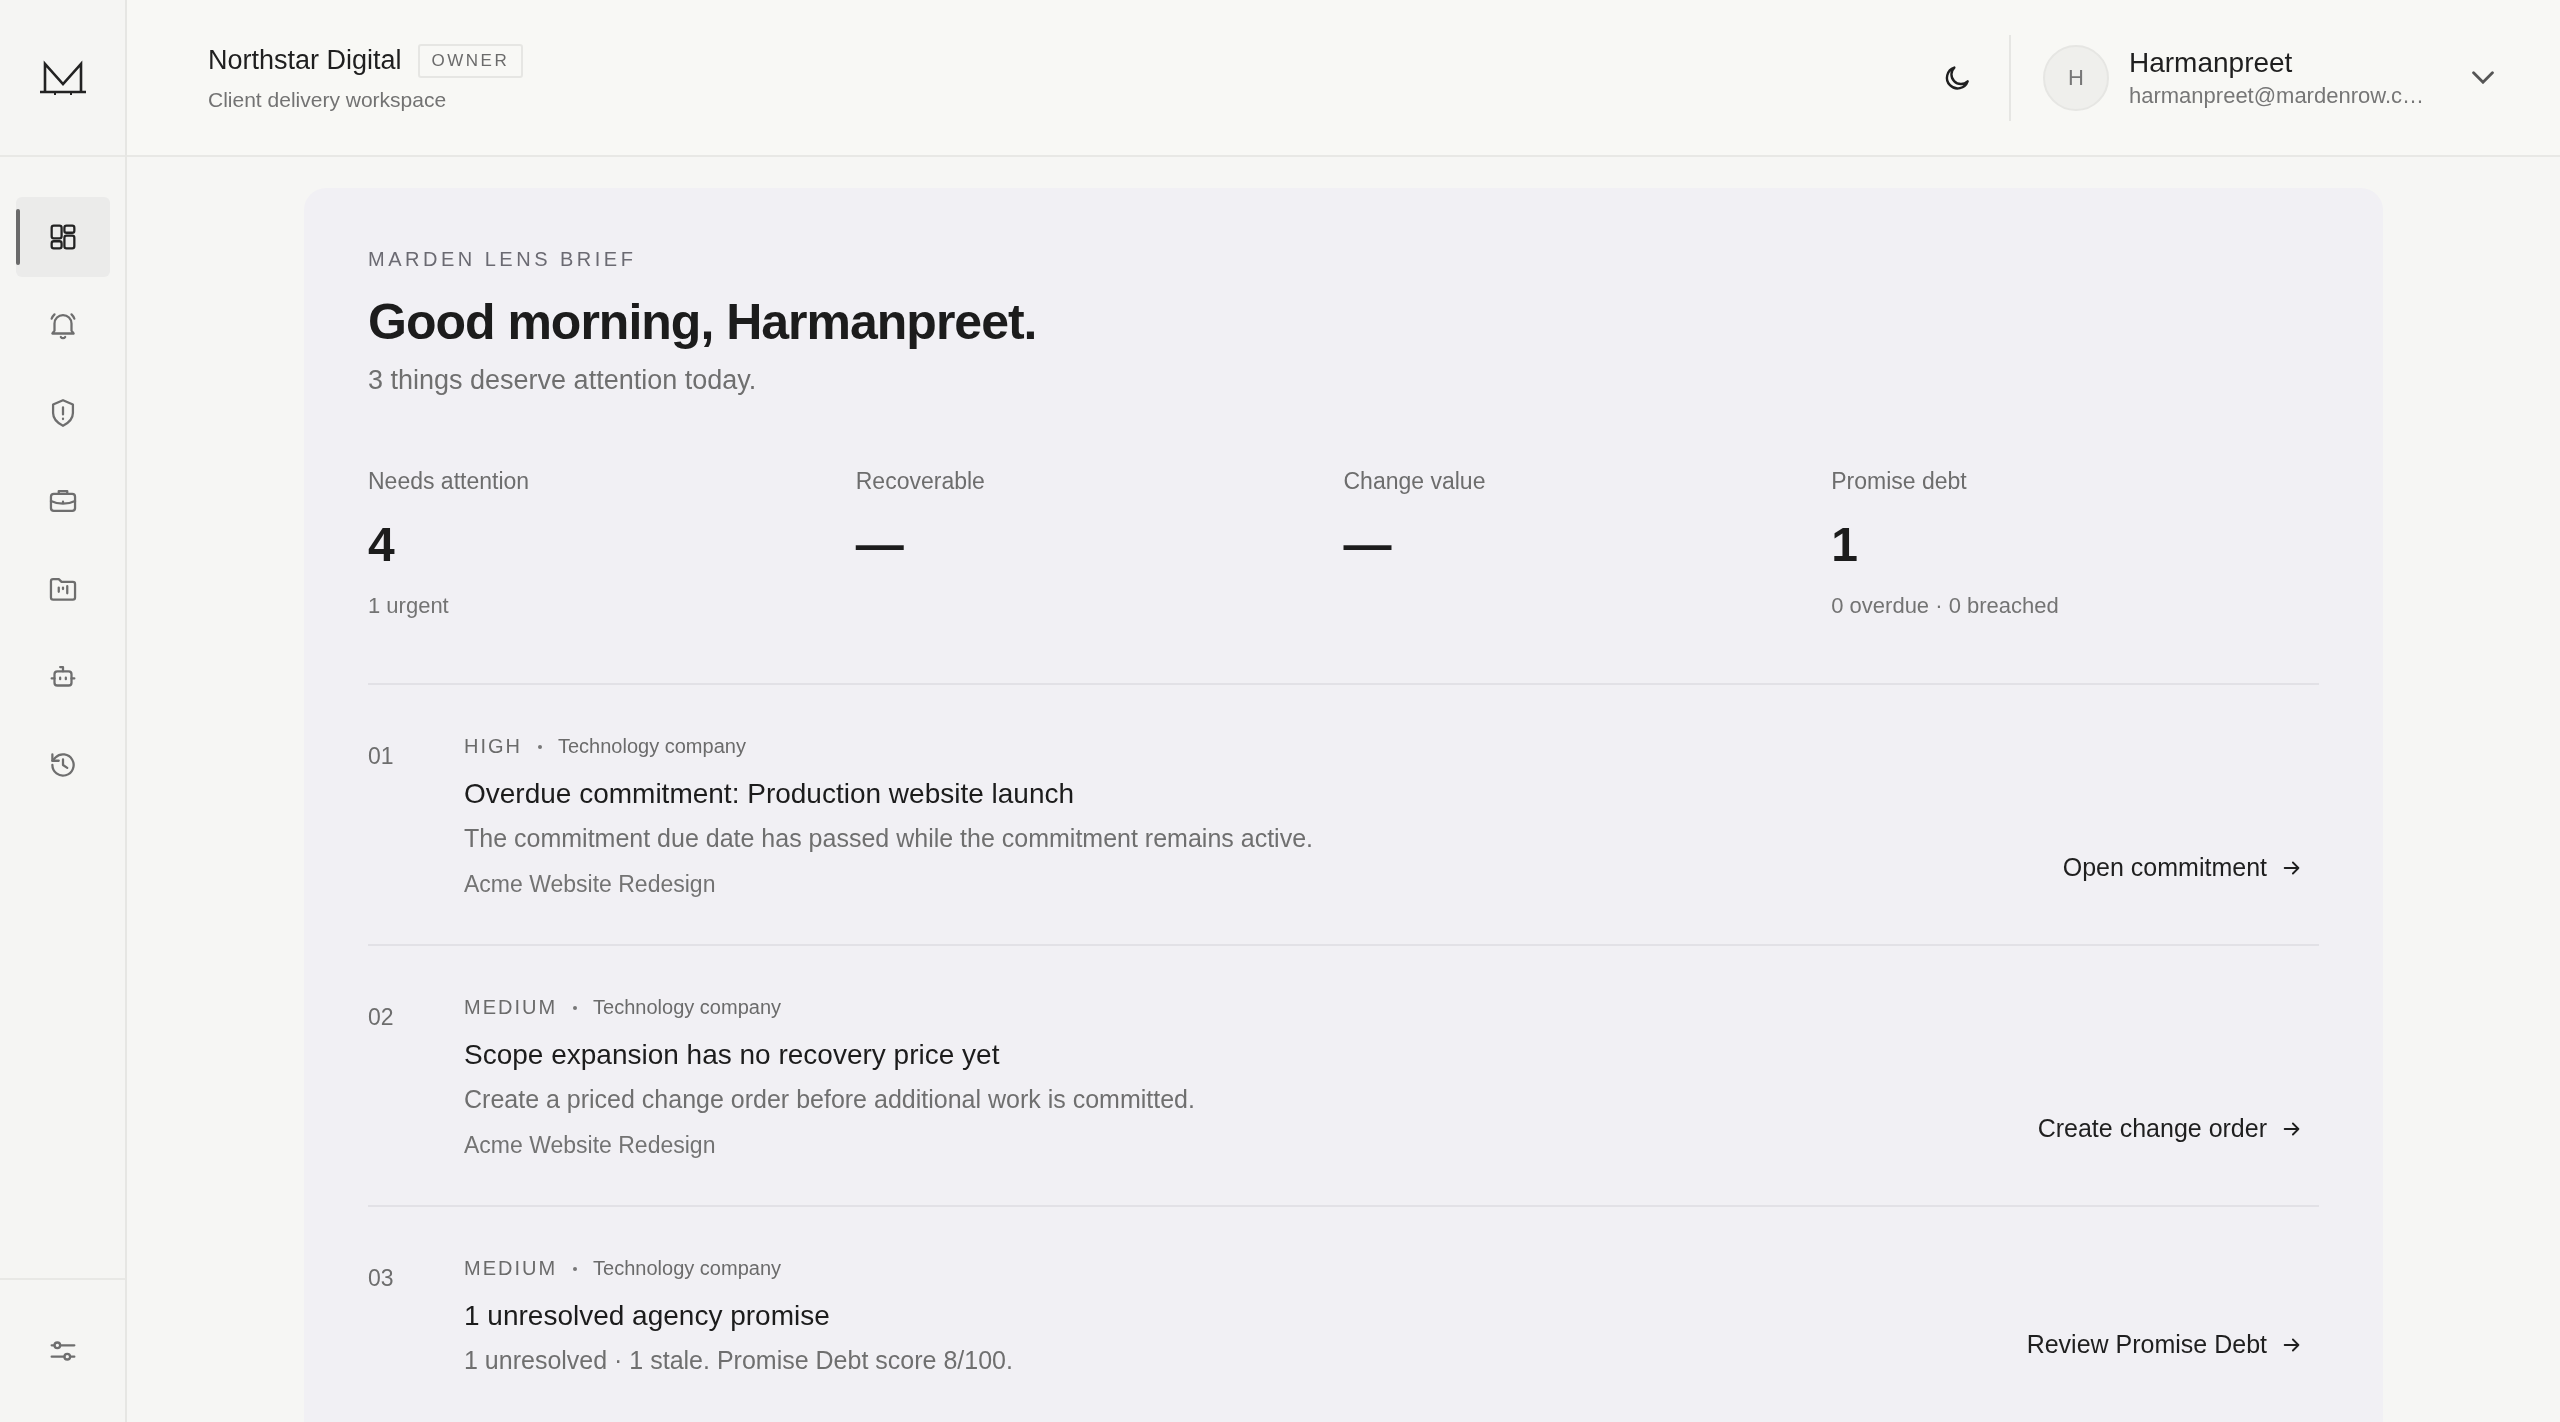 The height and width of the screenshot is (1422, 2560). What do you see at coordinates (305, 60) in the screenshot?
I see `workspace-name: Northstar Digital` at bounding box center [305, 60].